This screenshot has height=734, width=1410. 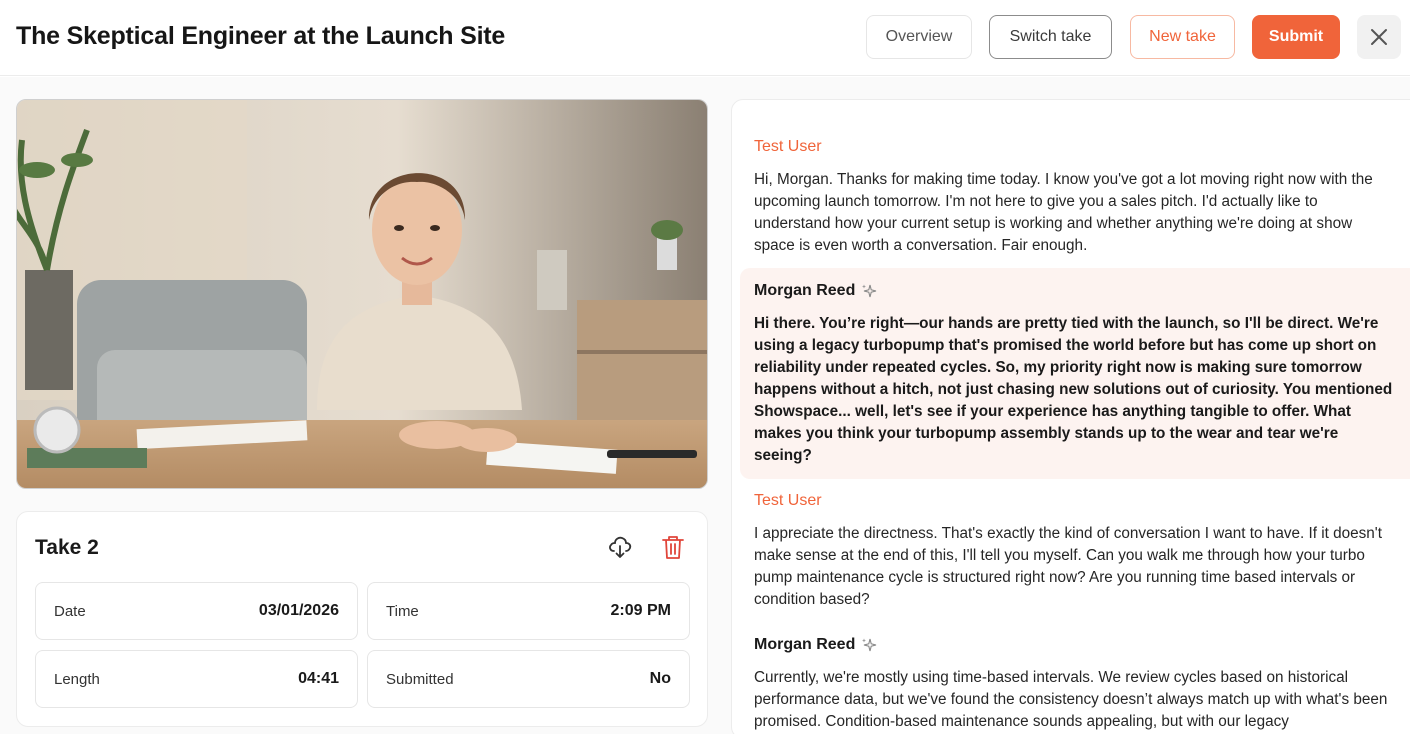 I want to click on close-button, so click(x=1379, y=37).